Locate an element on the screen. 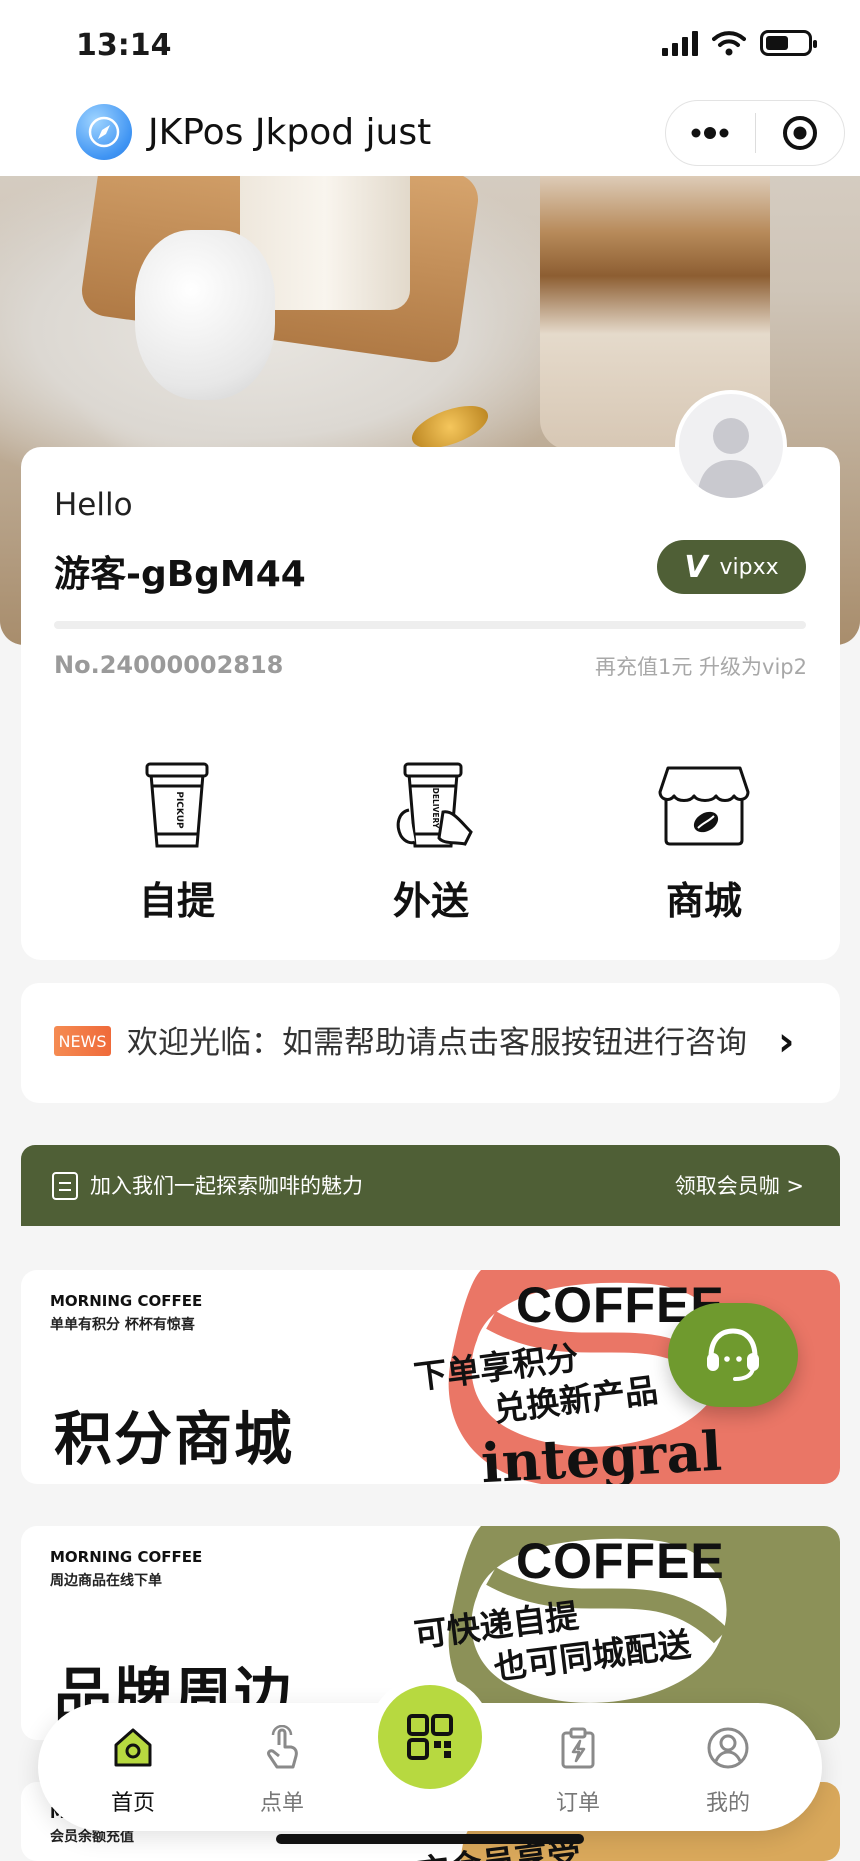 The width and height of the screenshot is (860, 1861). username: 游客-gBgM44 is located at coordinates (180, 571).